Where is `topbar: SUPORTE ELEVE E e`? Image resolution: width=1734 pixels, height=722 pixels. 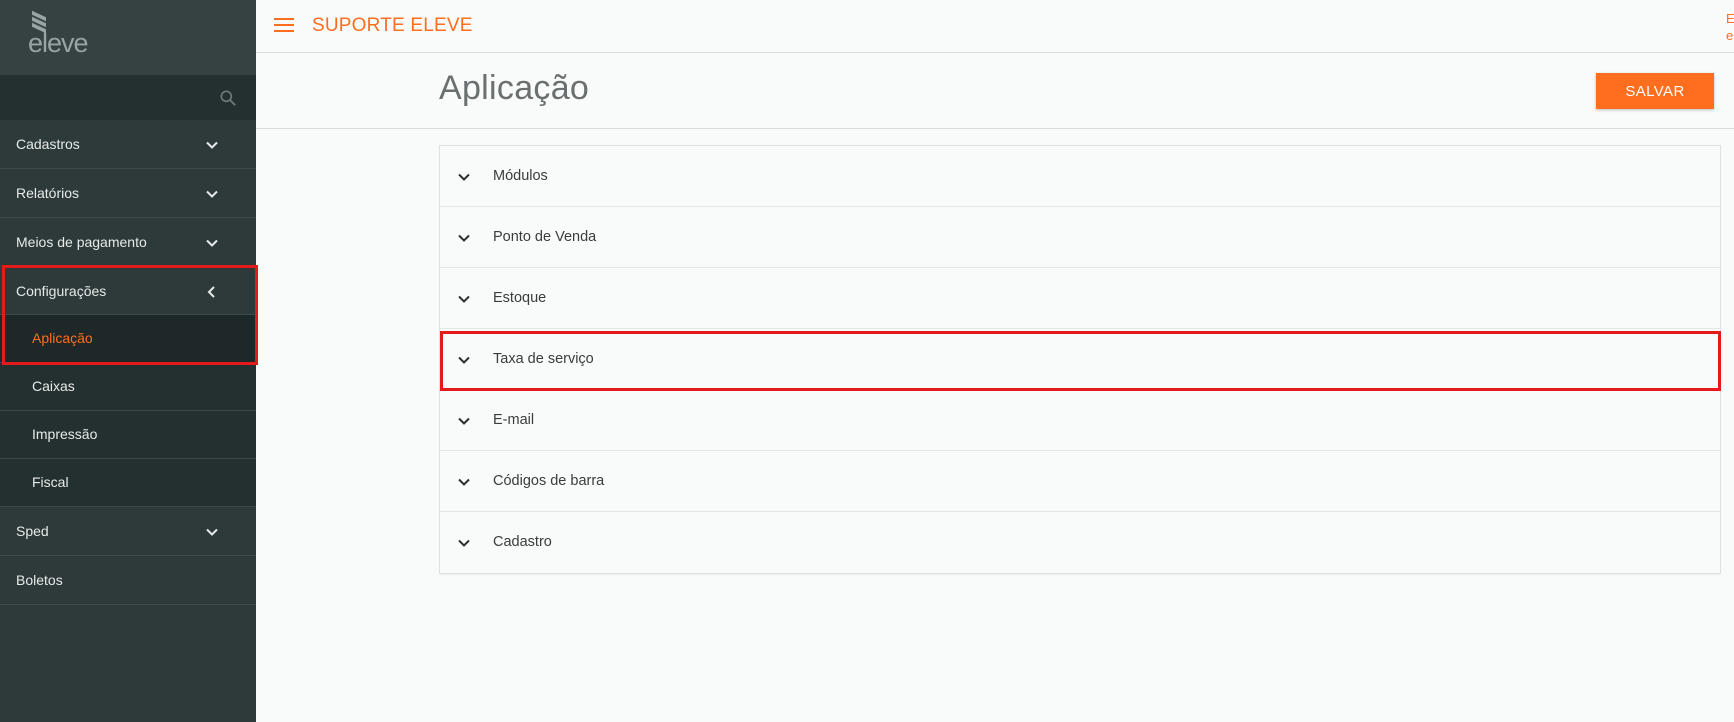
topbar: SUPORTE ELEVE E e is located at coordinates (995, 26).